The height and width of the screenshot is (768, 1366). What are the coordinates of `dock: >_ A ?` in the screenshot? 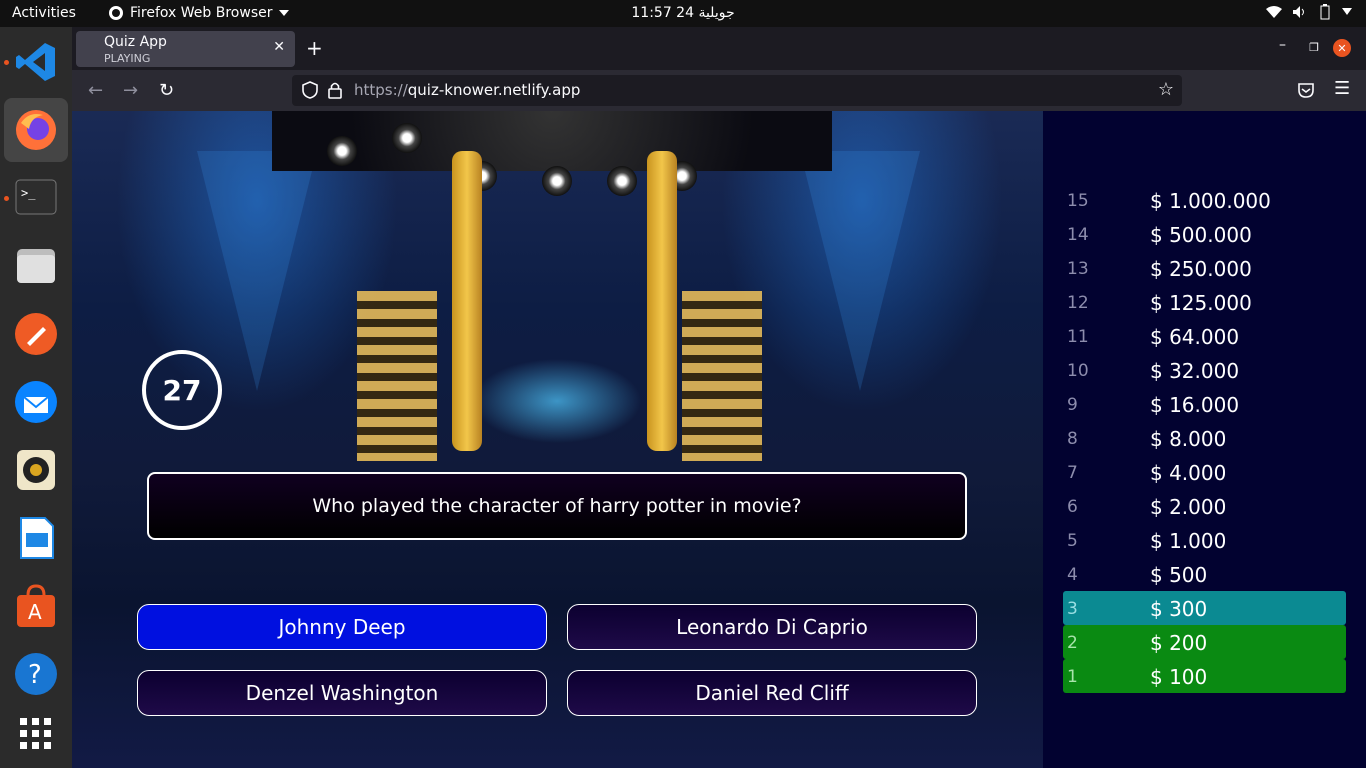 It's located at (36, 397).